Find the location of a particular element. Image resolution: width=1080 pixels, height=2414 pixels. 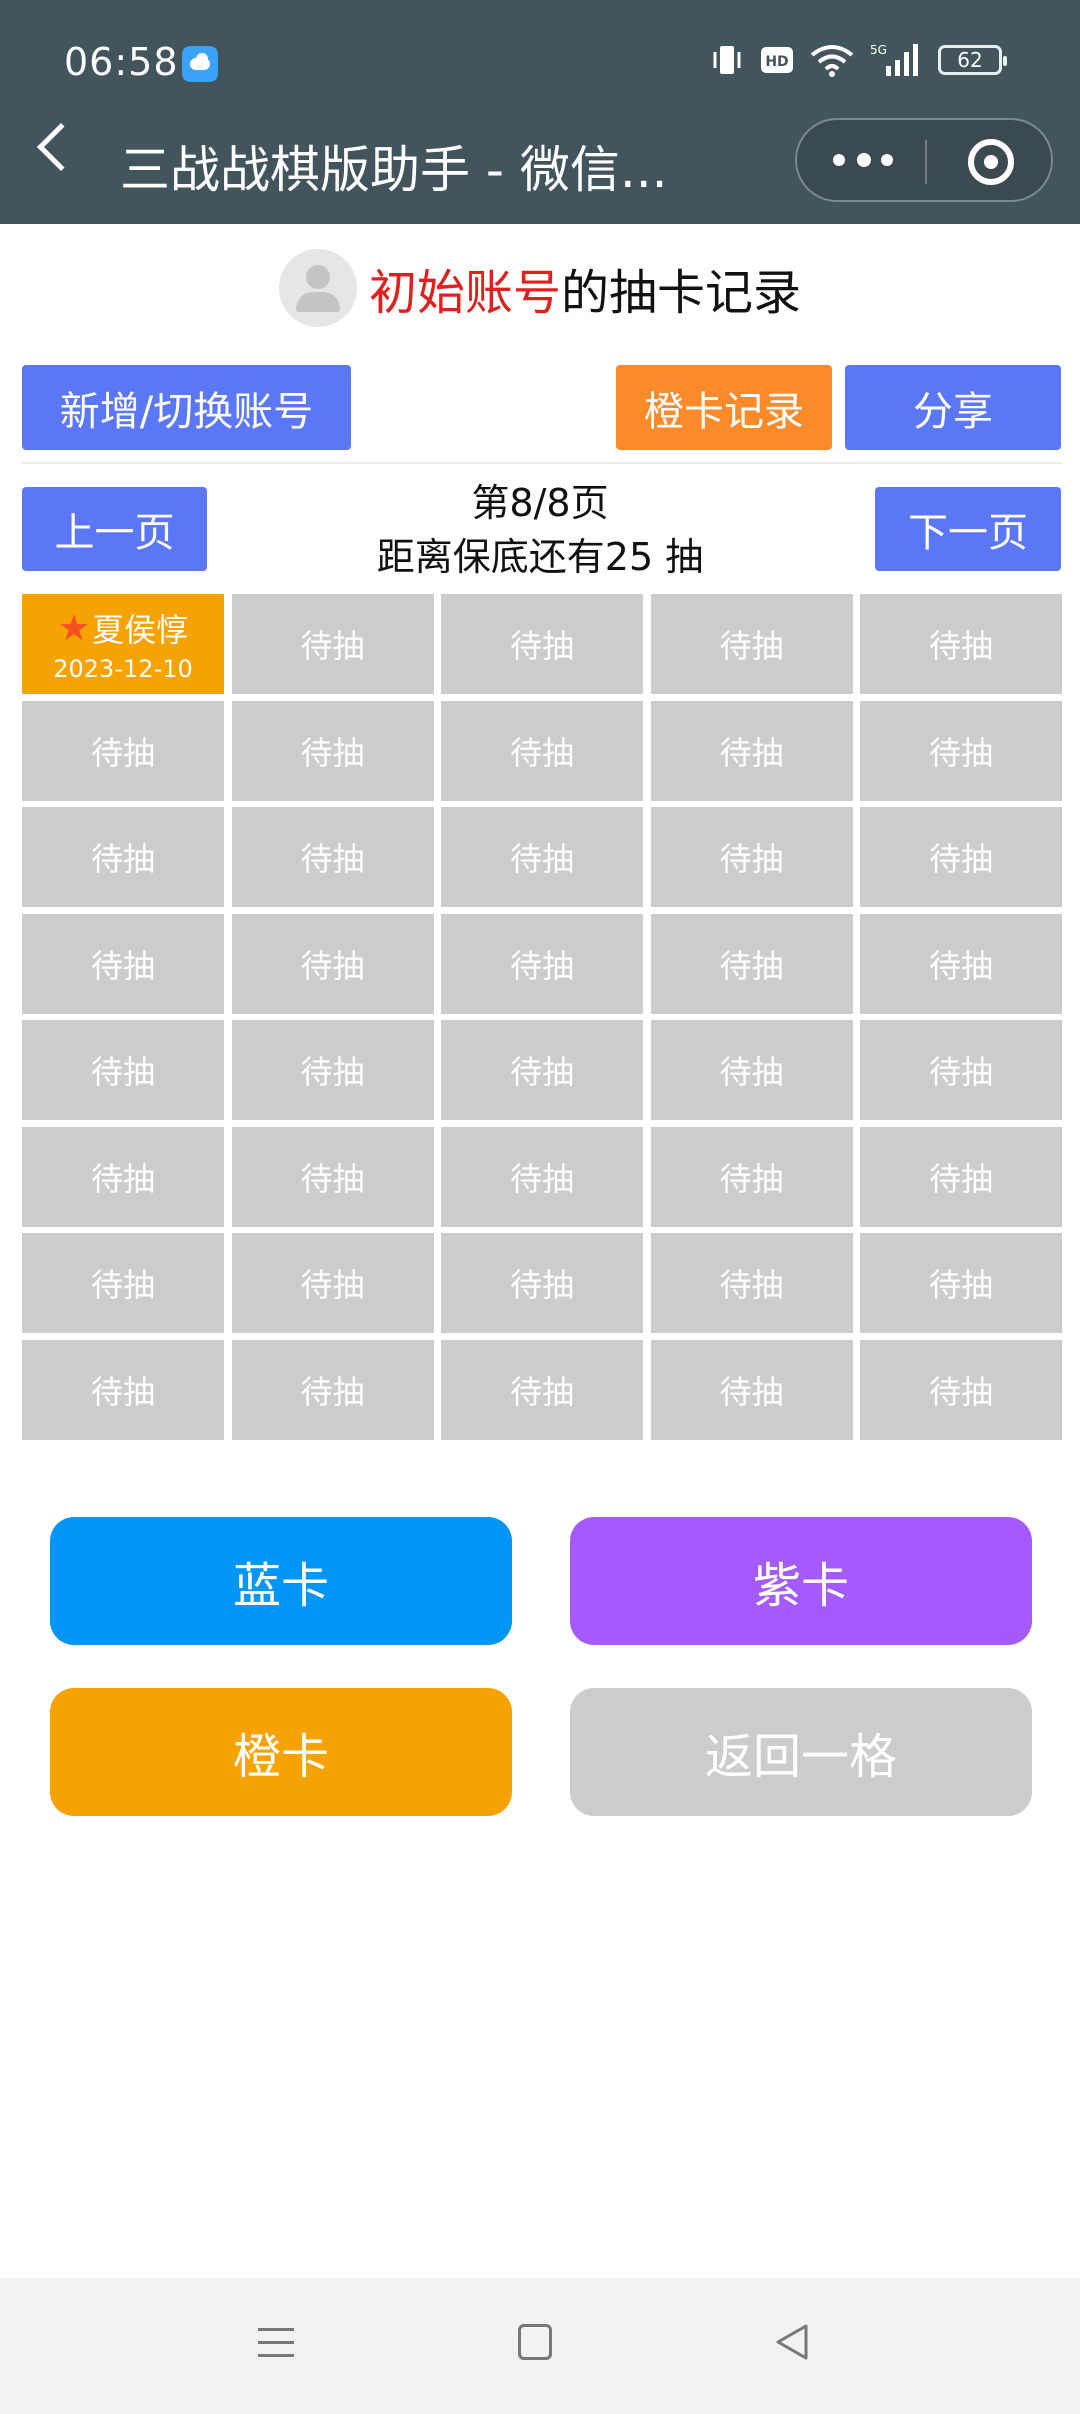

system-nav-bar is located at coordinates (540, 2346).